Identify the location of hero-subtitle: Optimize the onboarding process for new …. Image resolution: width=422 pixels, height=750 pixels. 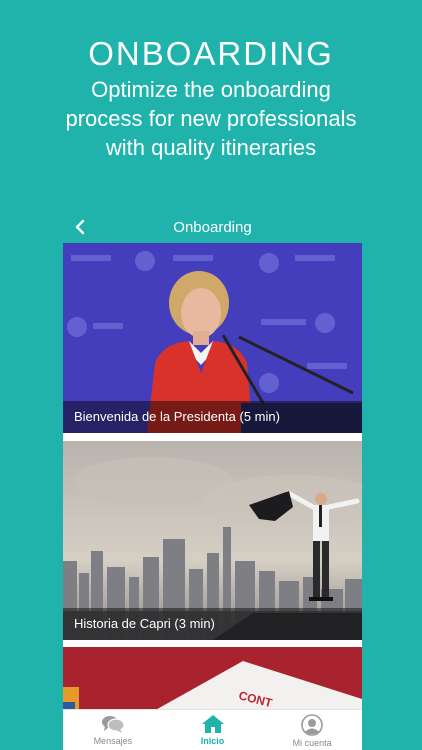
(211, 118).